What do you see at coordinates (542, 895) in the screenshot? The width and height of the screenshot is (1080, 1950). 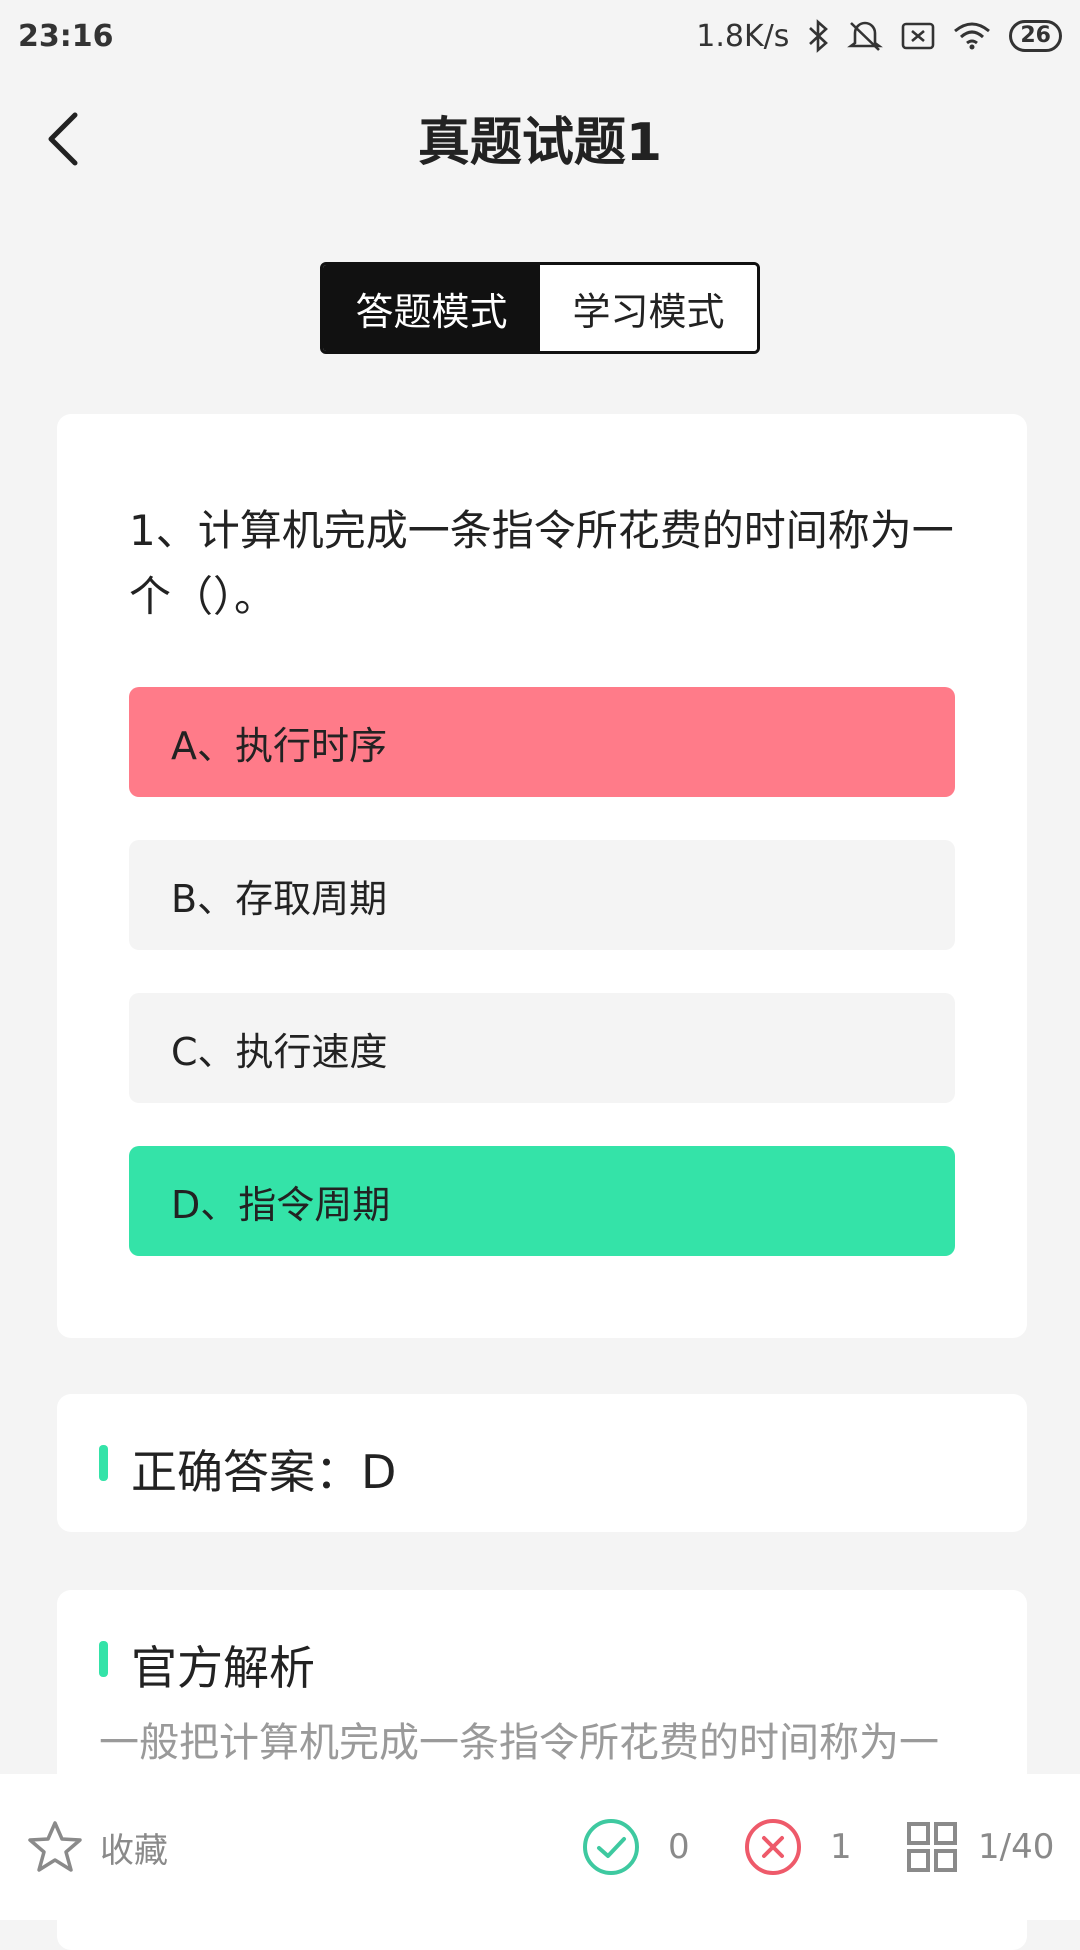 I see `option-b: B、存取周期` at bounding box center [542, 895].